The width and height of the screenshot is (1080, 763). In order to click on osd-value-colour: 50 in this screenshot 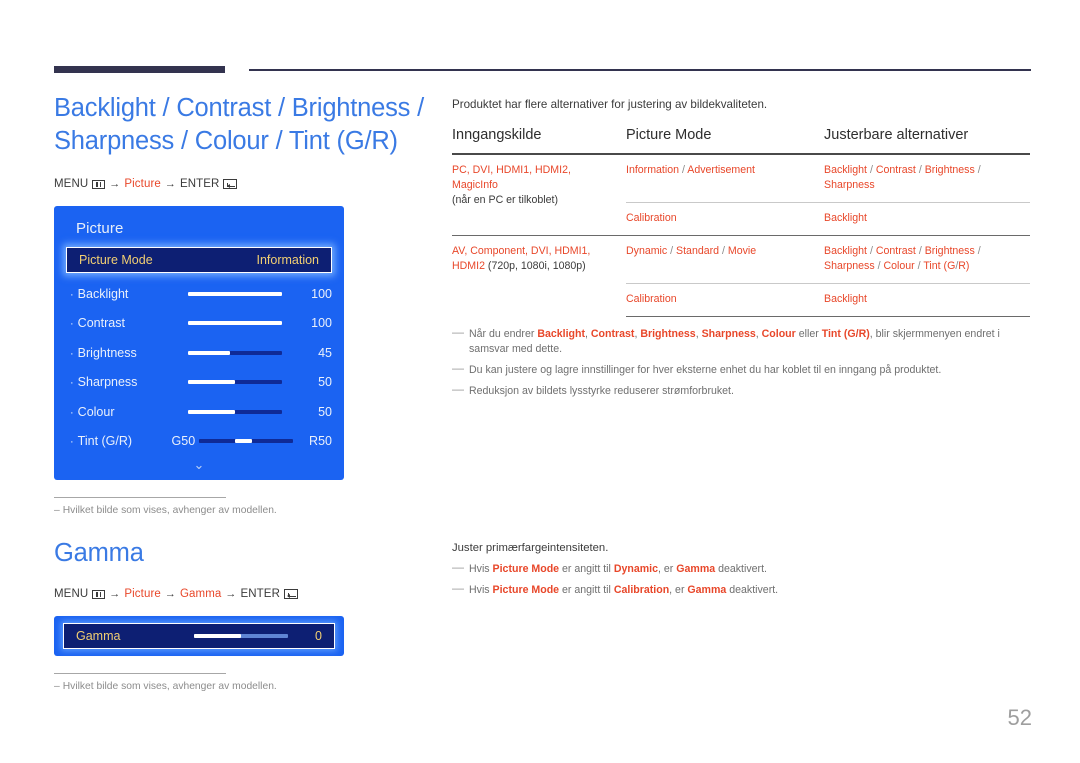, I will do `click(325, 411)`.